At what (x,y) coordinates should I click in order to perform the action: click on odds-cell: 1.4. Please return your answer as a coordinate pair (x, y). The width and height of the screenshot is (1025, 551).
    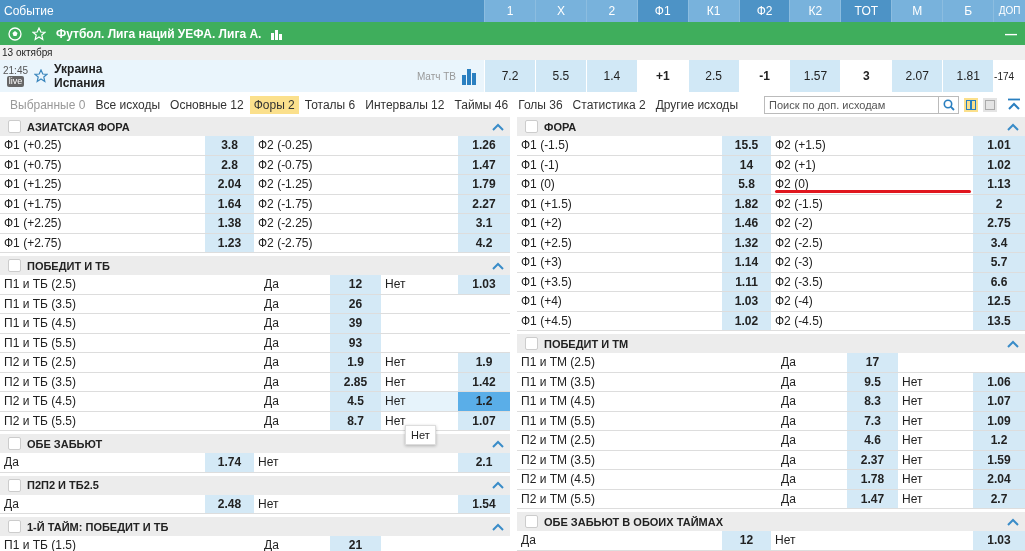
    Looking at the image, I should click on (611, 76).